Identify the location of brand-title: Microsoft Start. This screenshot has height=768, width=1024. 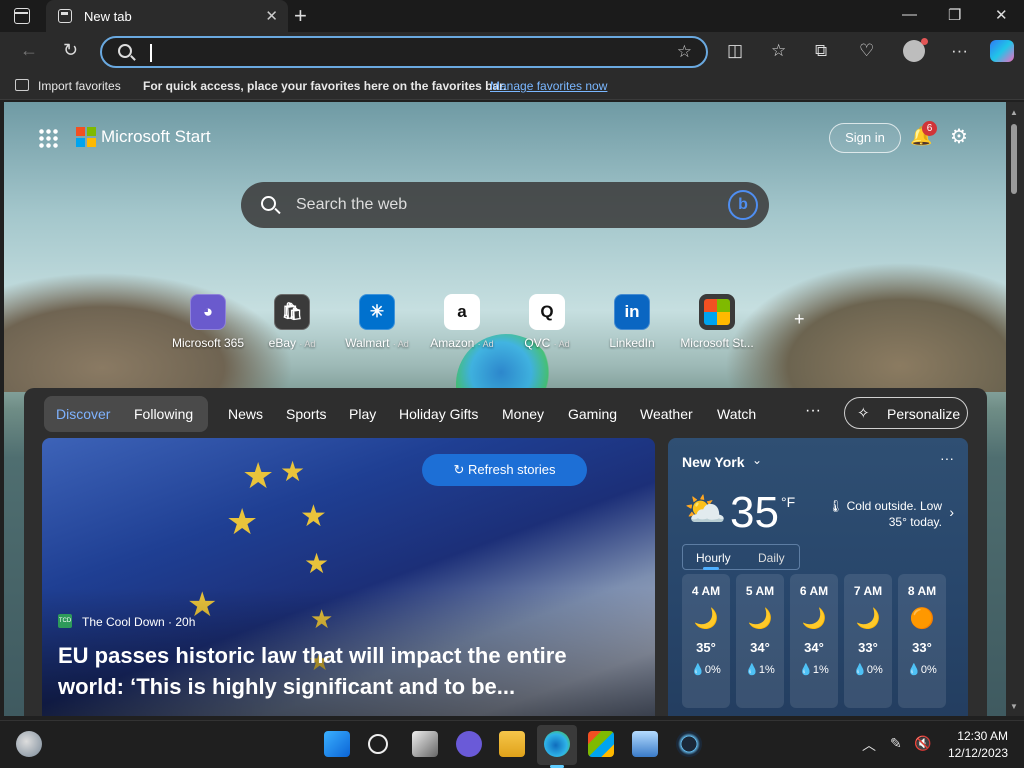
(156, 137).